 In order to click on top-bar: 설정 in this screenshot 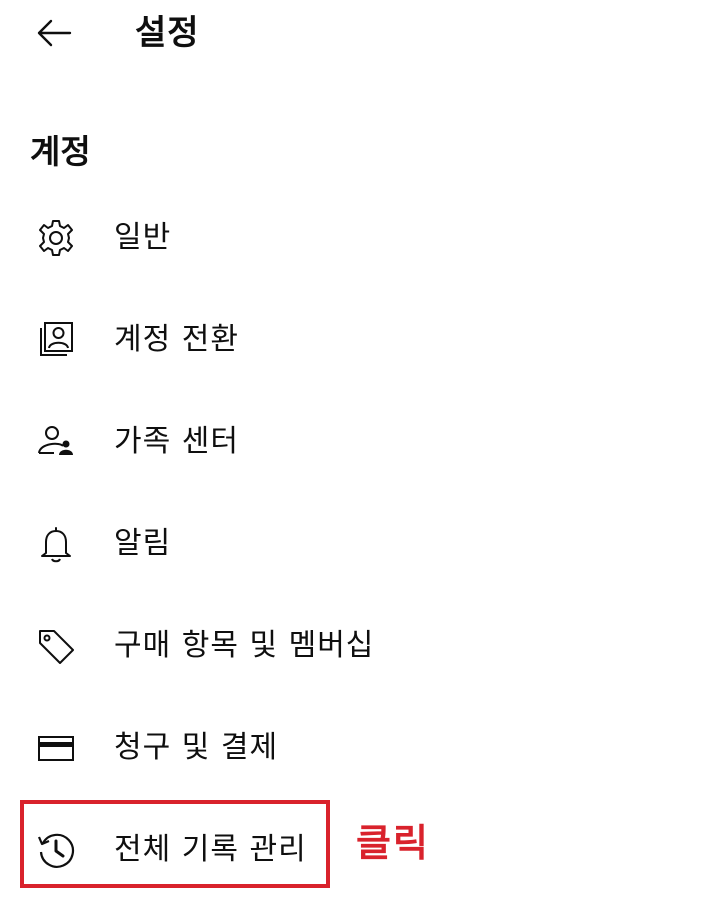, I will do `click(360, 33)`.